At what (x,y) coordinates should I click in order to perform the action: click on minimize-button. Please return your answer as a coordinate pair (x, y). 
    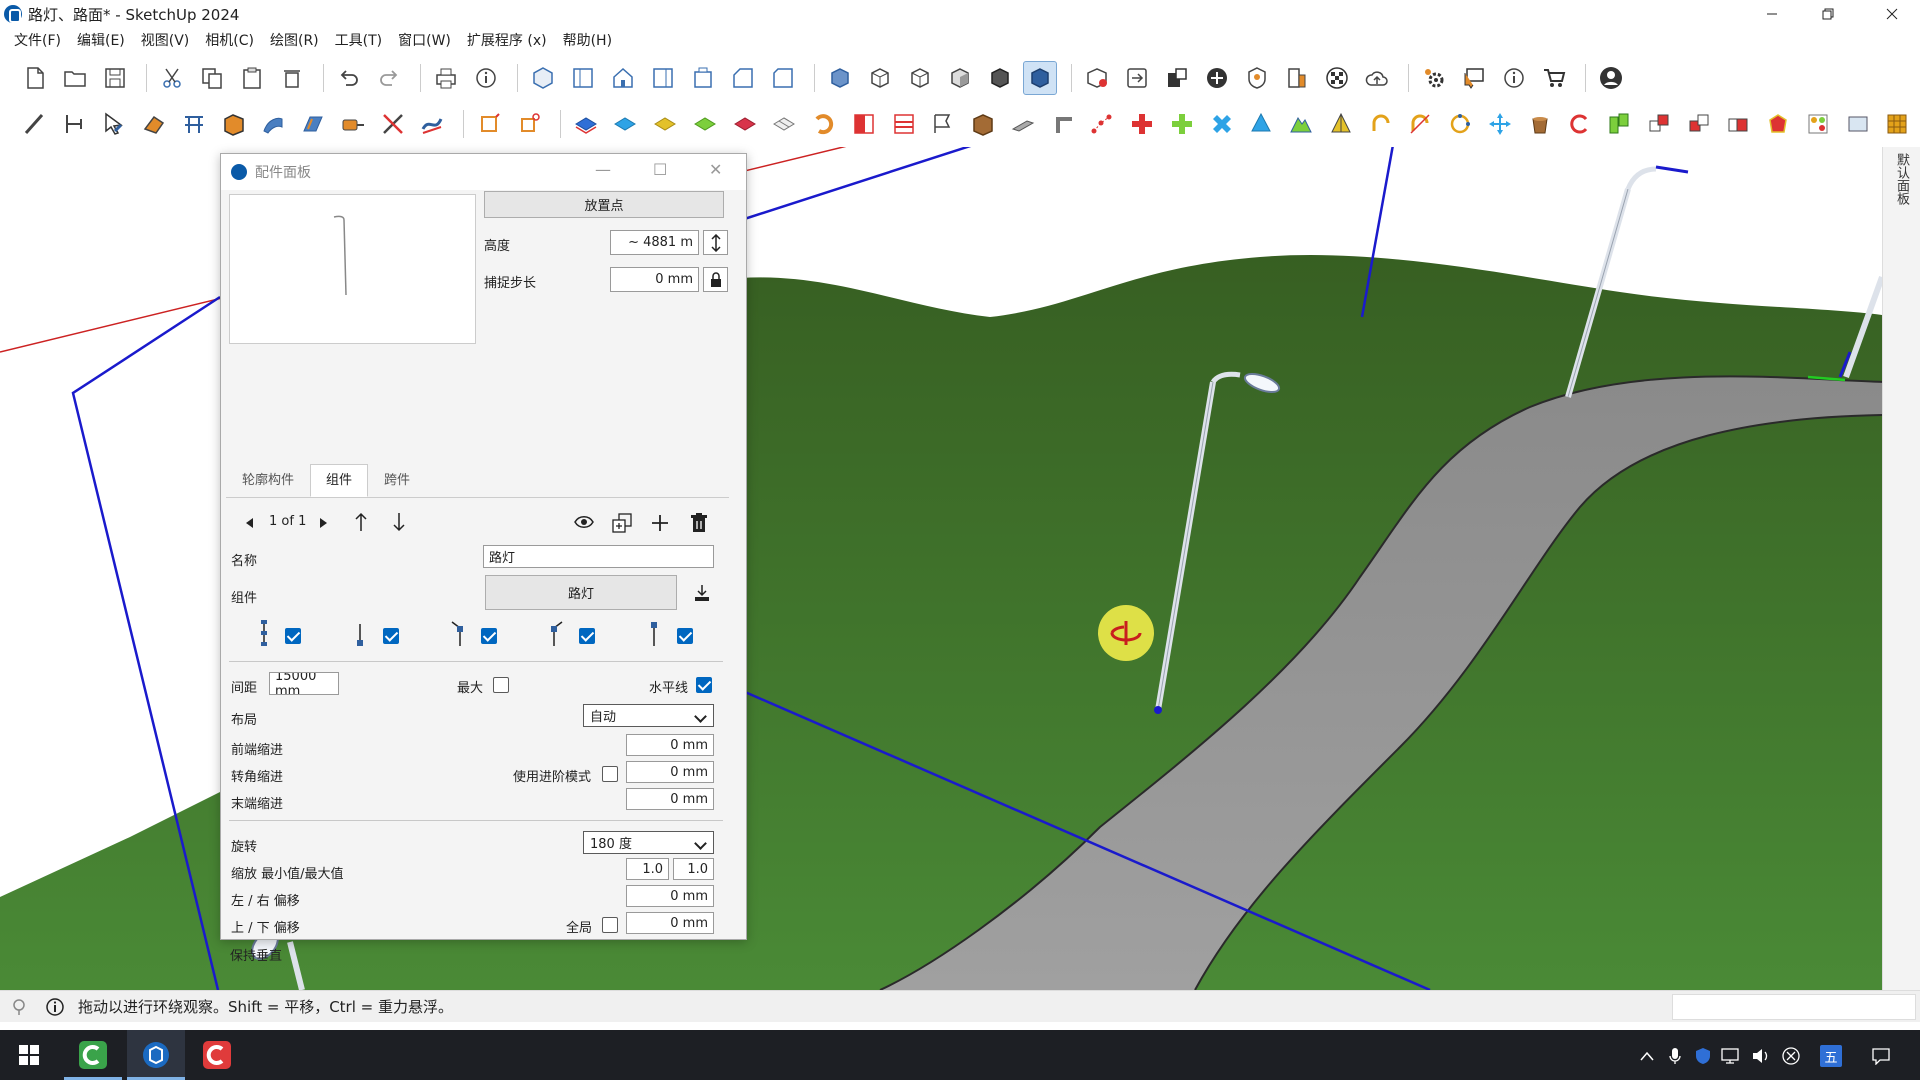
    Looking at the image, I should click on (1772, 14).